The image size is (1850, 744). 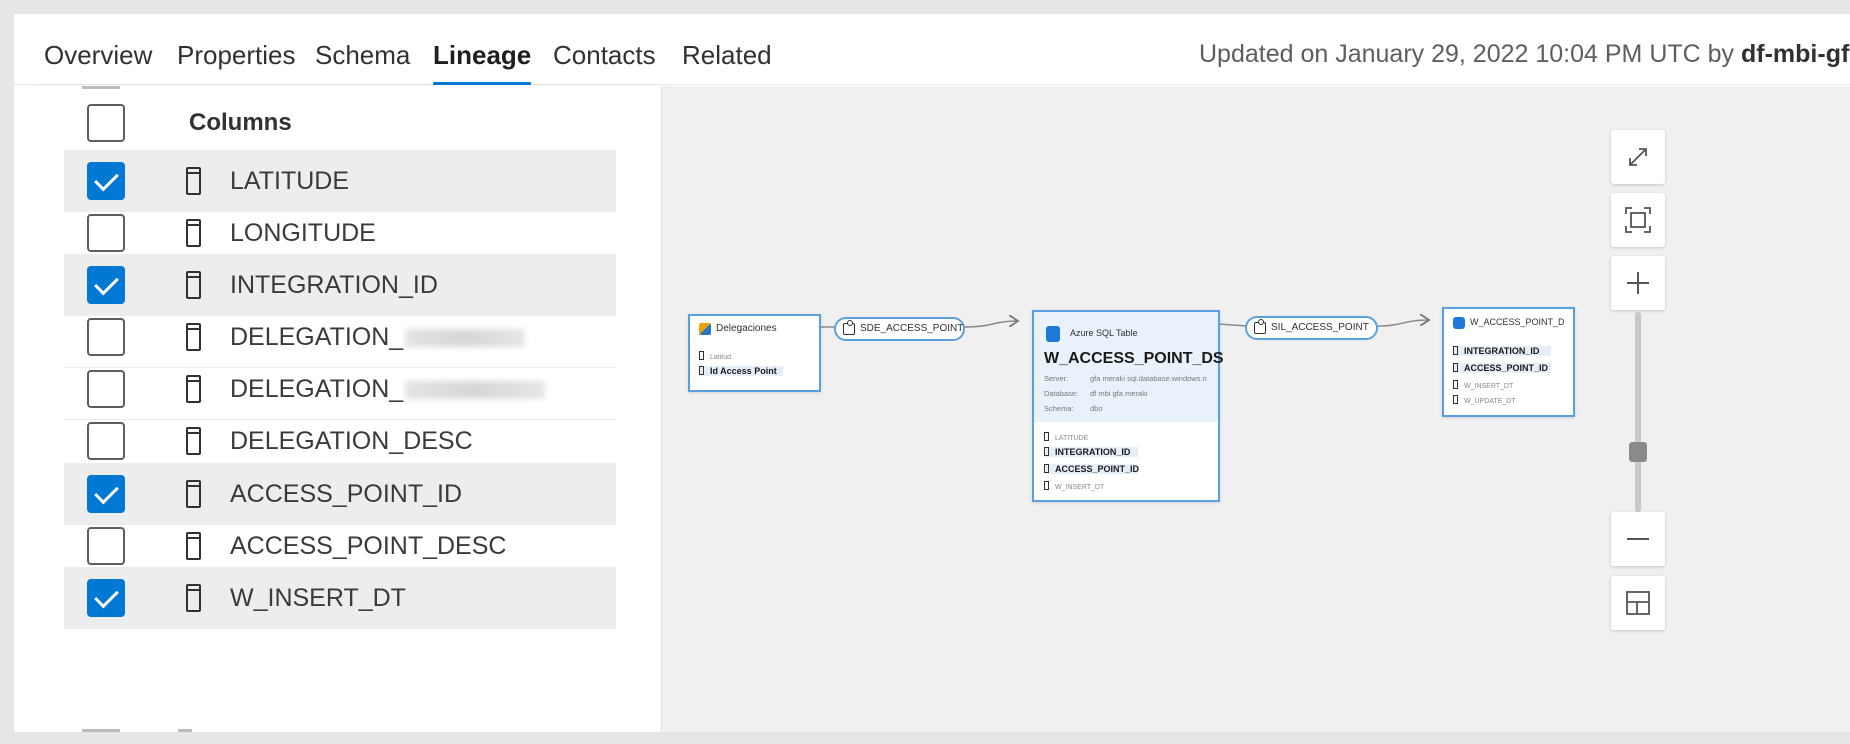 What do you see at coordinates (475, 390) in the screenshot?
I see `redacted-text` at bounding box center [475, 390].